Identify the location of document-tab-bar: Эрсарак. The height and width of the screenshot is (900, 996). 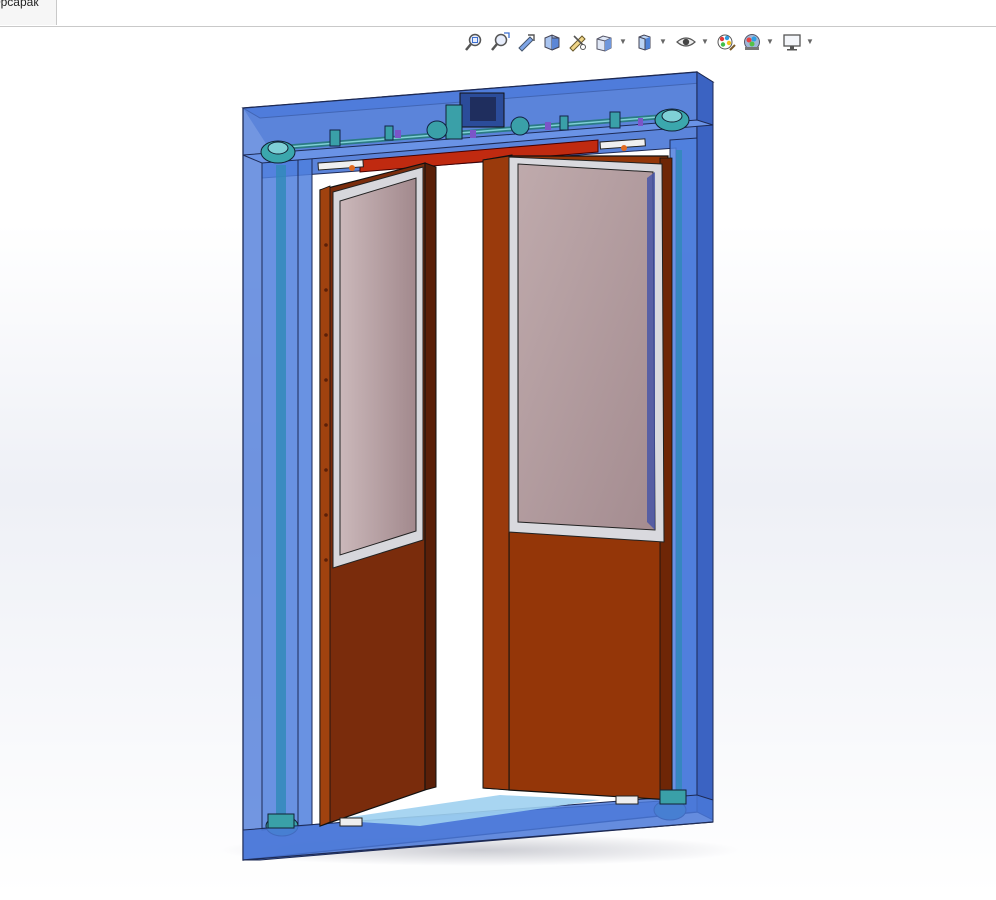
(498, 13).